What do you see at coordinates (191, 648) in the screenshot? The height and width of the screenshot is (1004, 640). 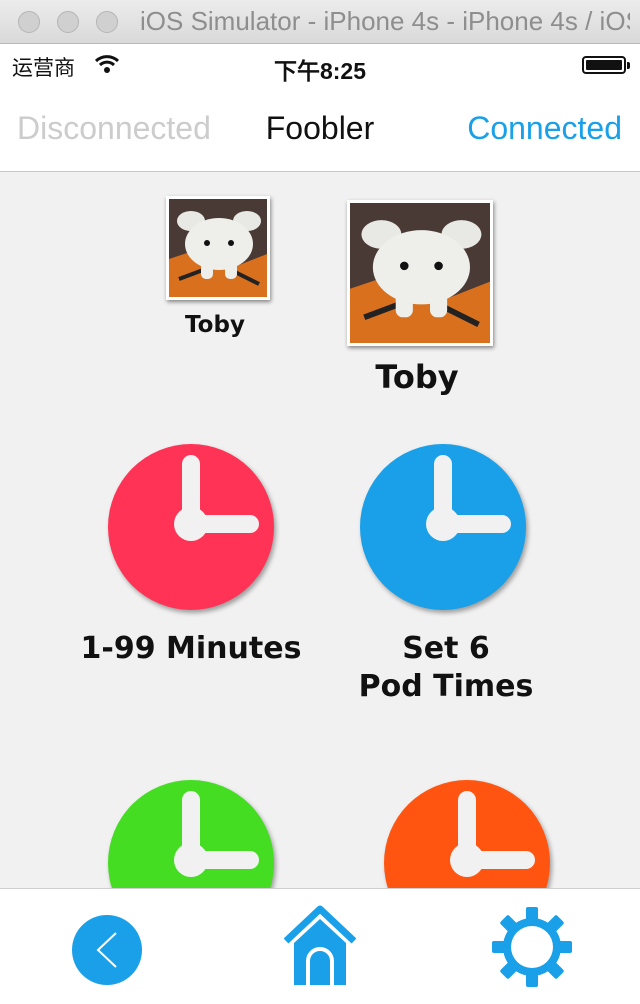 I see `timer-1-99-minutes-label: 1-99 Minutes` at bounding box center [191, 648].